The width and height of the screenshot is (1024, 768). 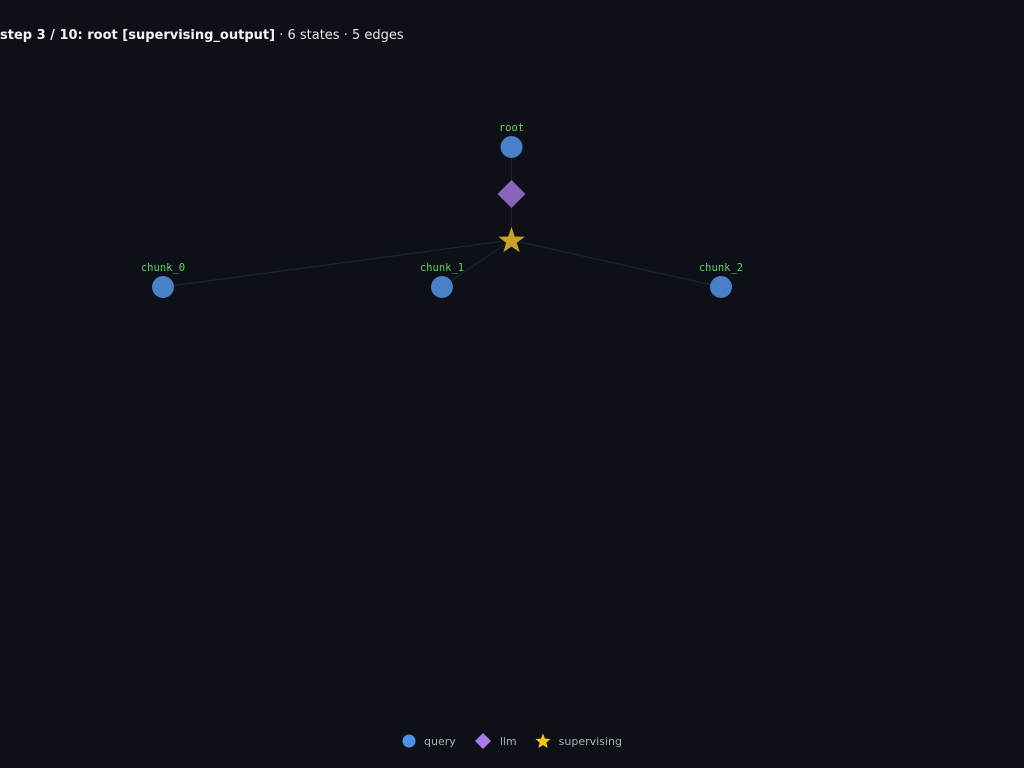 I want to click on legend-item-supervising: supervising, so click(x=578, y=741).